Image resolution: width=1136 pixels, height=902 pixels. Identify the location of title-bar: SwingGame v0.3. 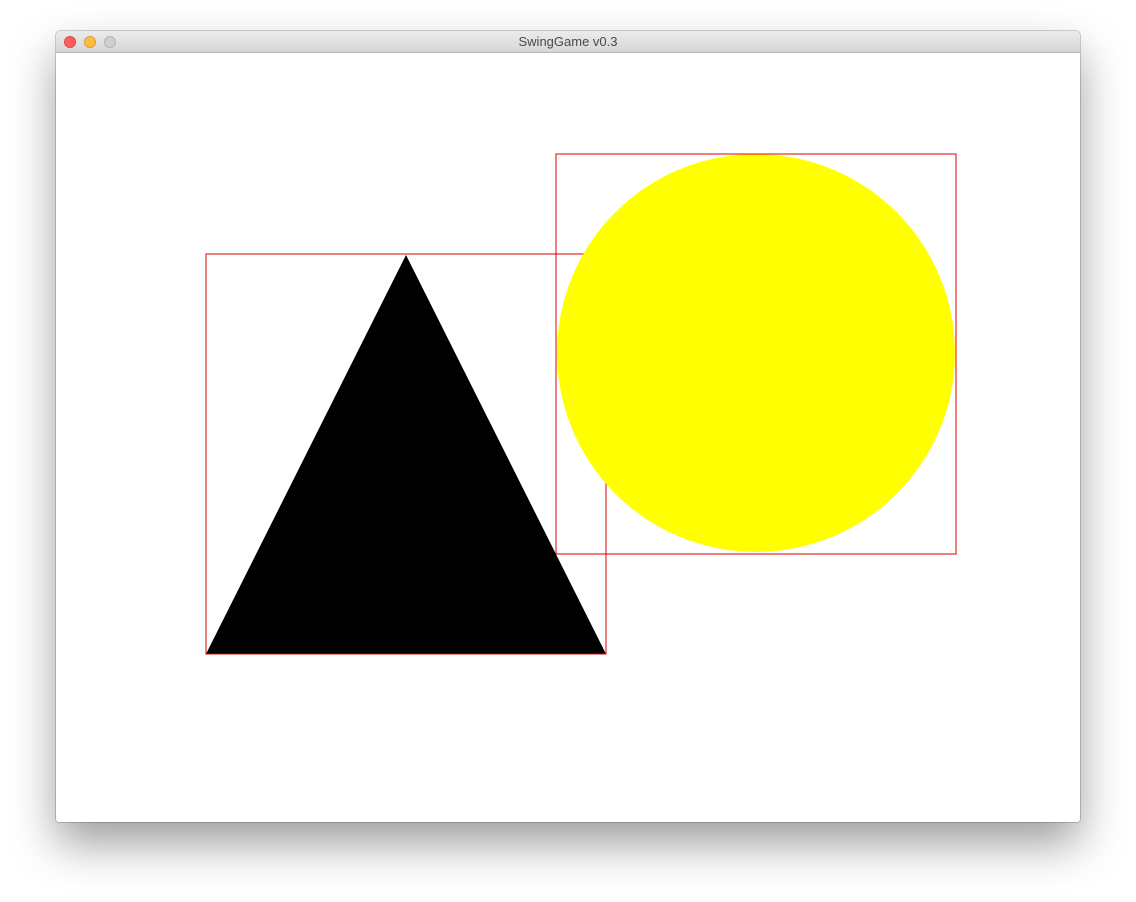
(568, 42).